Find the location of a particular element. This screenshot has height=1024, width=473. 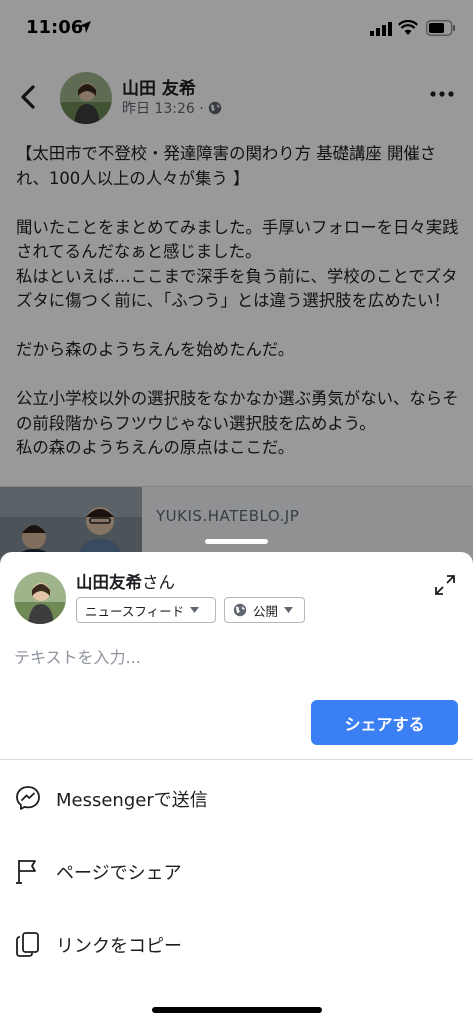

messenger-icon is located at coordinates (28, 798).